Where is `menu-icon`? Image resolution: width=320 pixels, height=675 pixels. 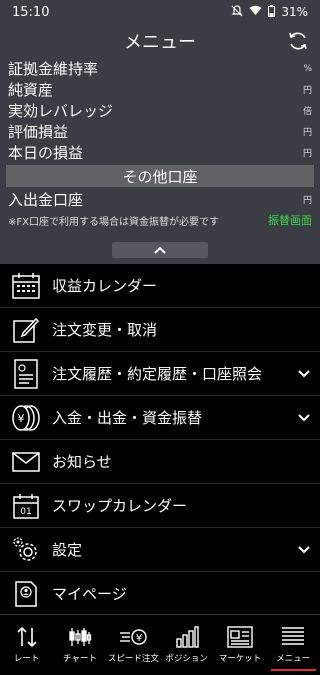 menu-icon is located at coordinates (293, 636).